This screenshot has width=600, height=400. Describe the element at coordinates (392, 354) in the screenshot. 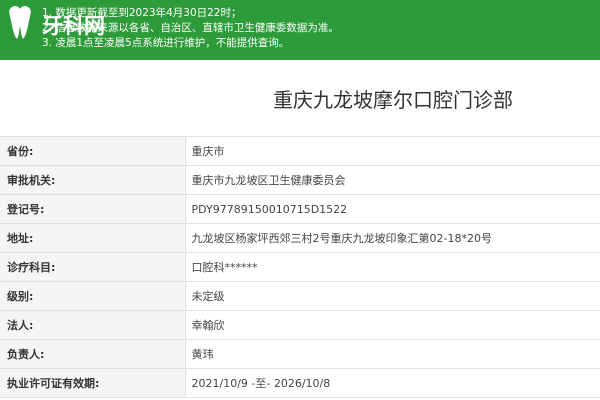

I see `row-value-person-in-charge: 黄玮` at that location.